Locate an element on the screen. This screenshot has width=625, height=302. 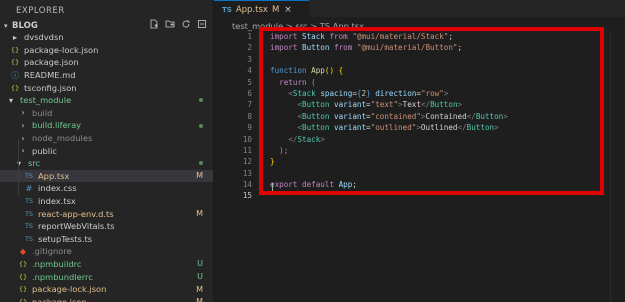
file-tree-label: setupTests.ts is located at coordinates (65, 238).